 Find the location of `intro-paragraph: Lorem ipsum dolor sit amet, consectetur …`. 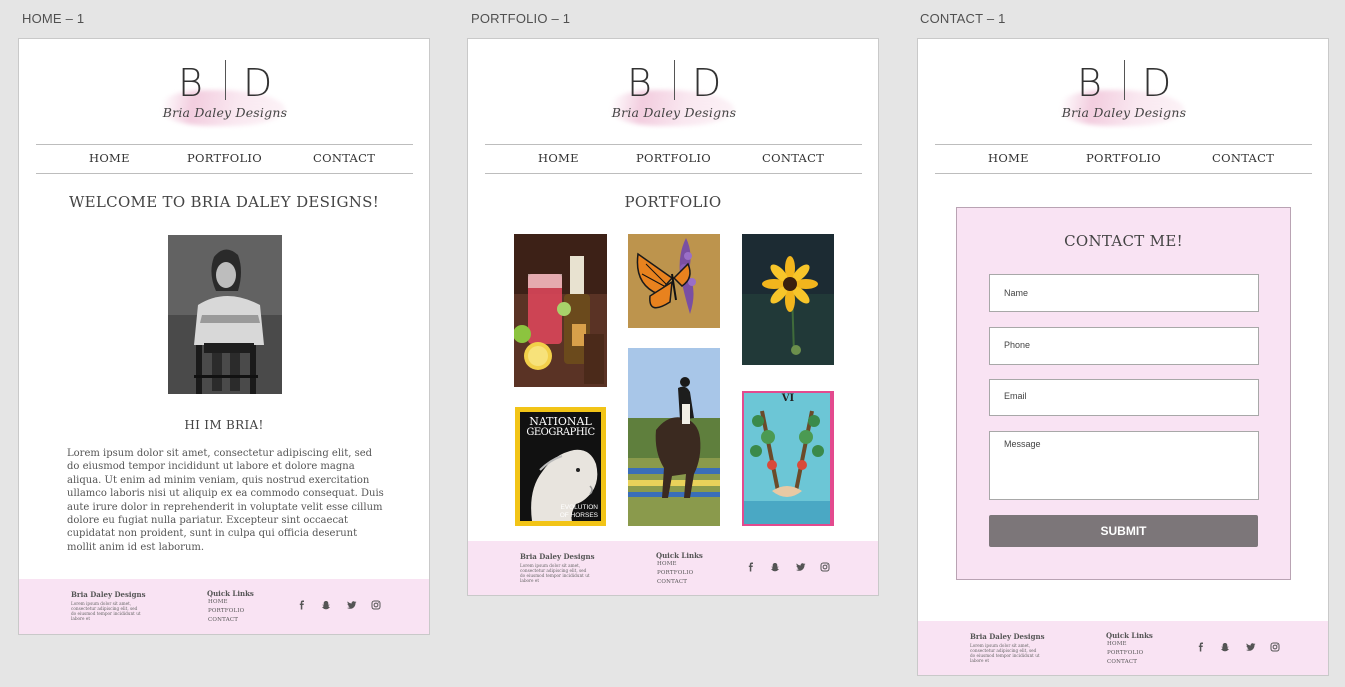

intro-paragraph: Lorem ipsum dolor sit amet, consectetur … is located at coordinates (225, 500).